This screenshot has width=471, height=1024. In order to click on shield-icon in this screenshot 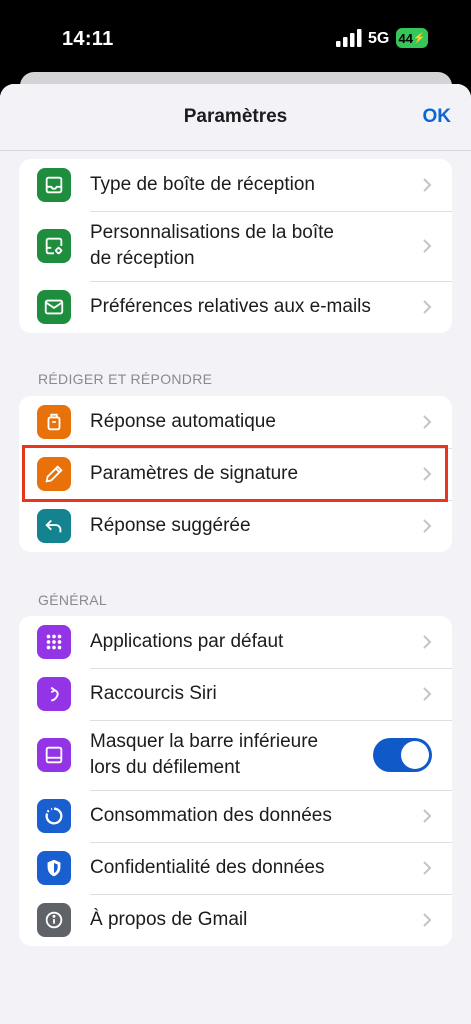, I will do `click(54, 868)`.